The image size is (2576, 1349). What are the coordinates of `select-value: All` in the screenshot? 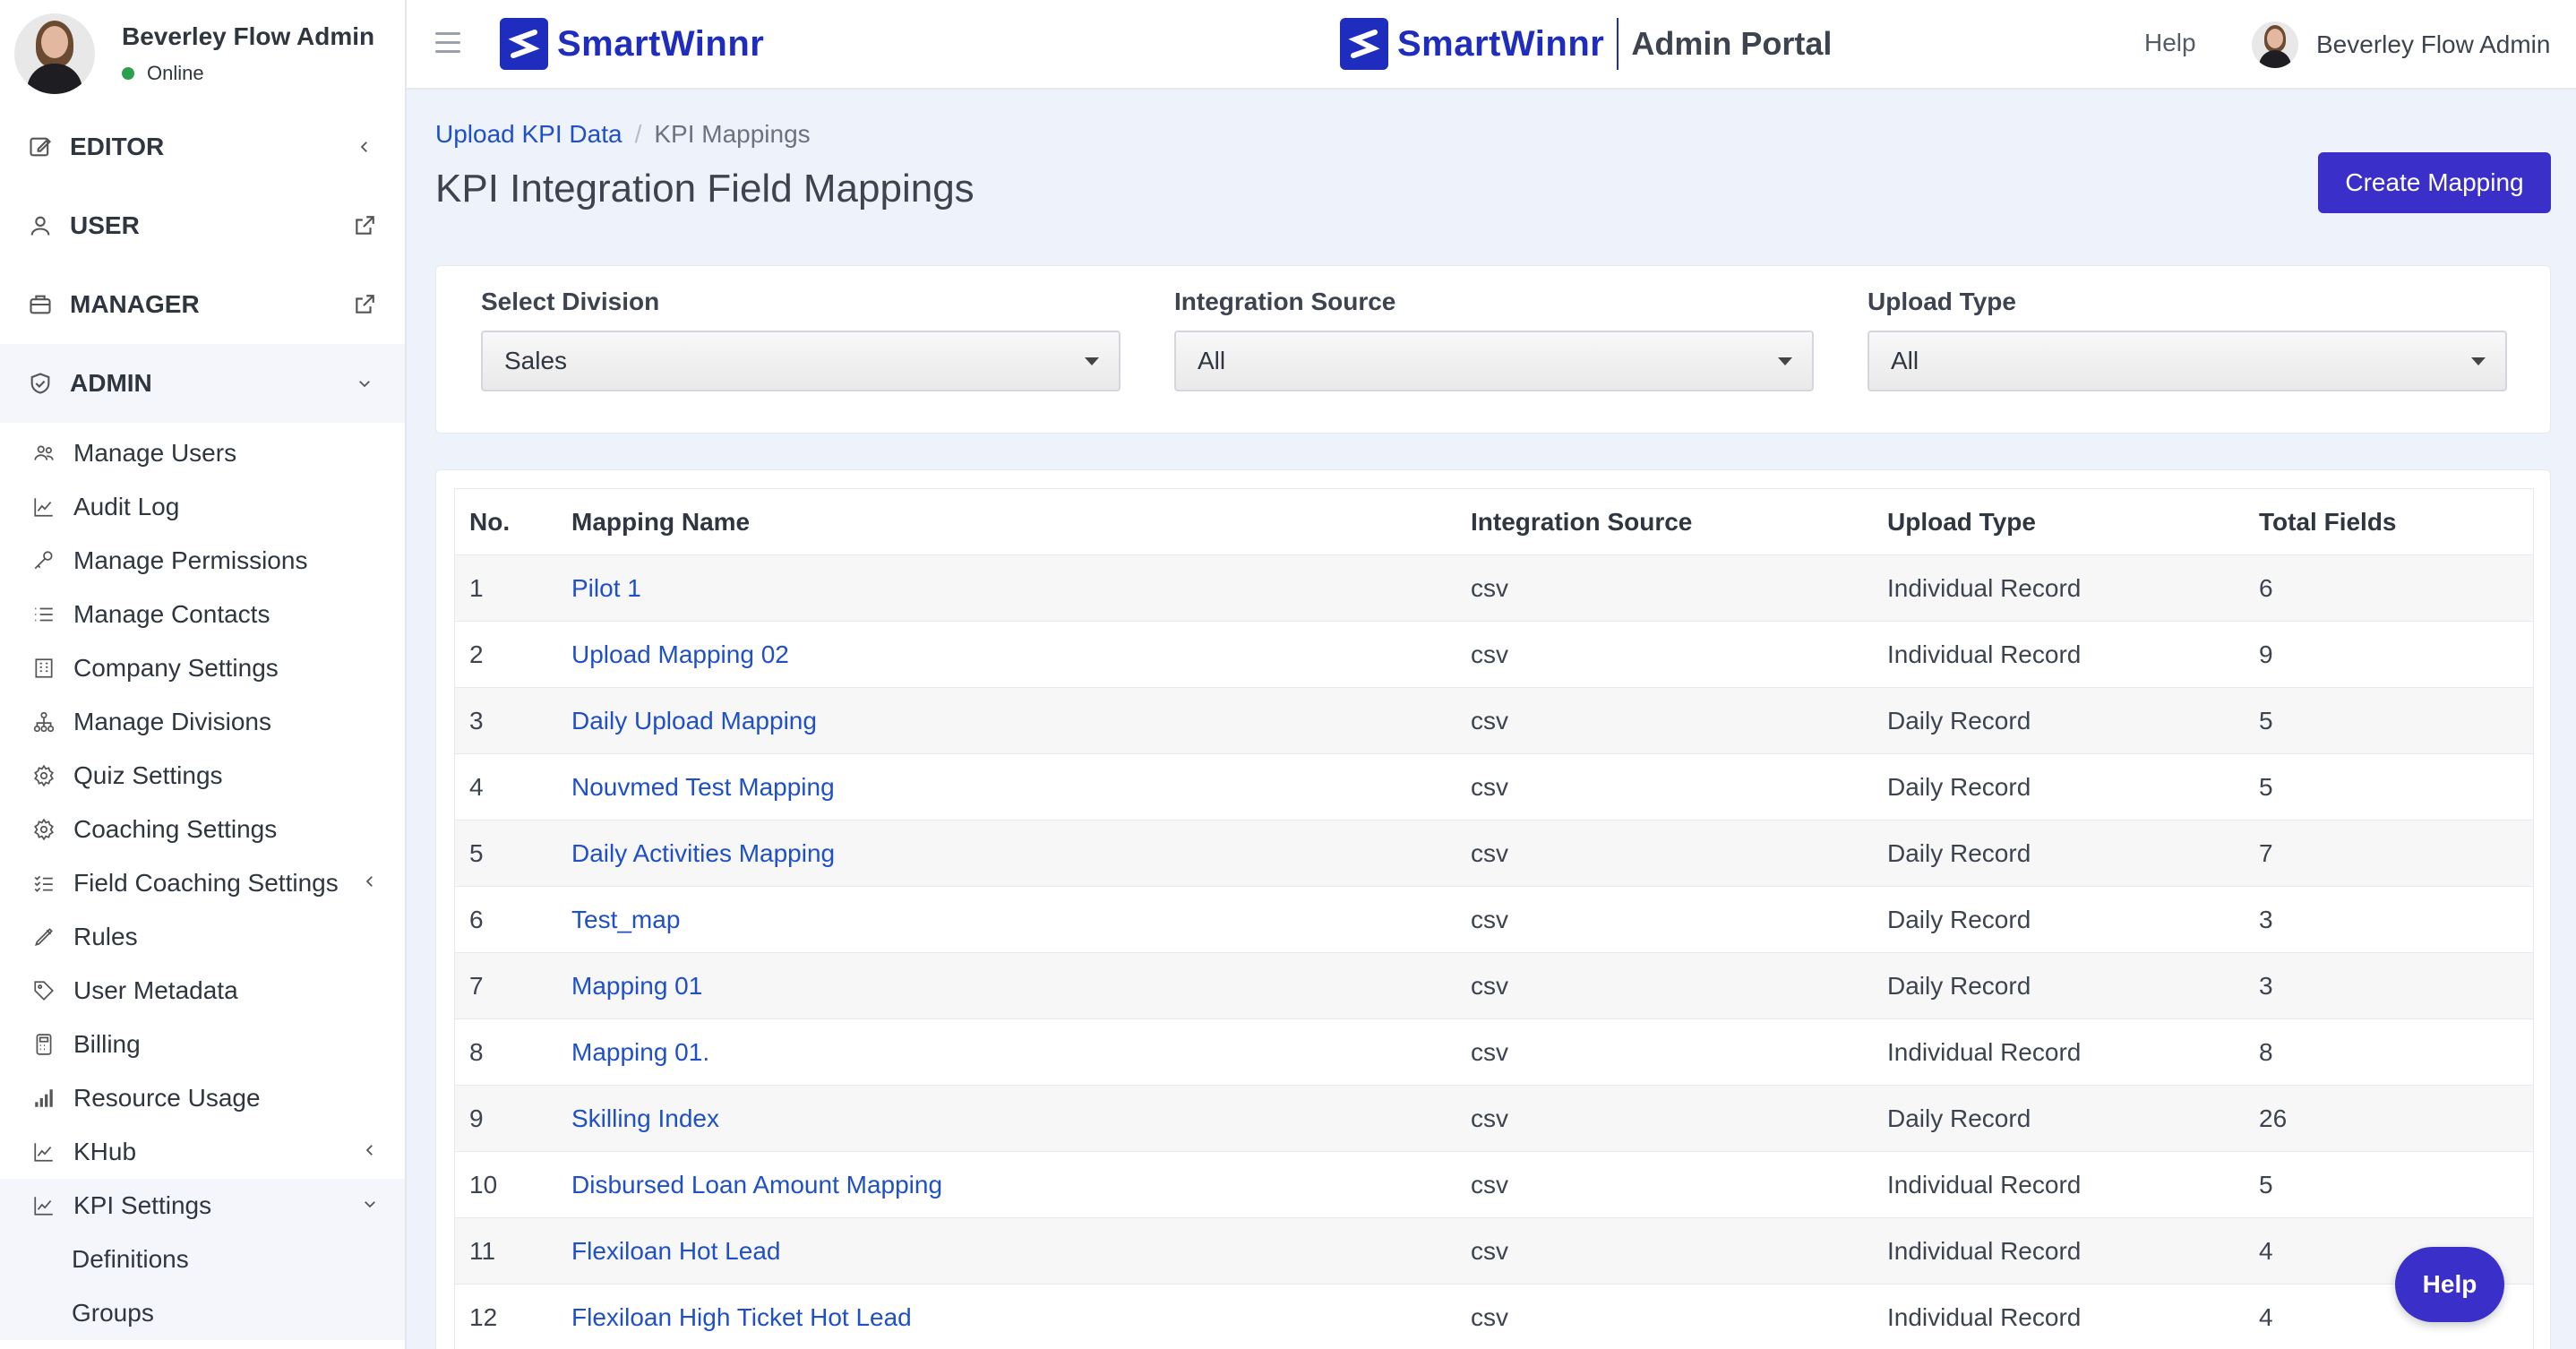 It's located at (1905, 360).